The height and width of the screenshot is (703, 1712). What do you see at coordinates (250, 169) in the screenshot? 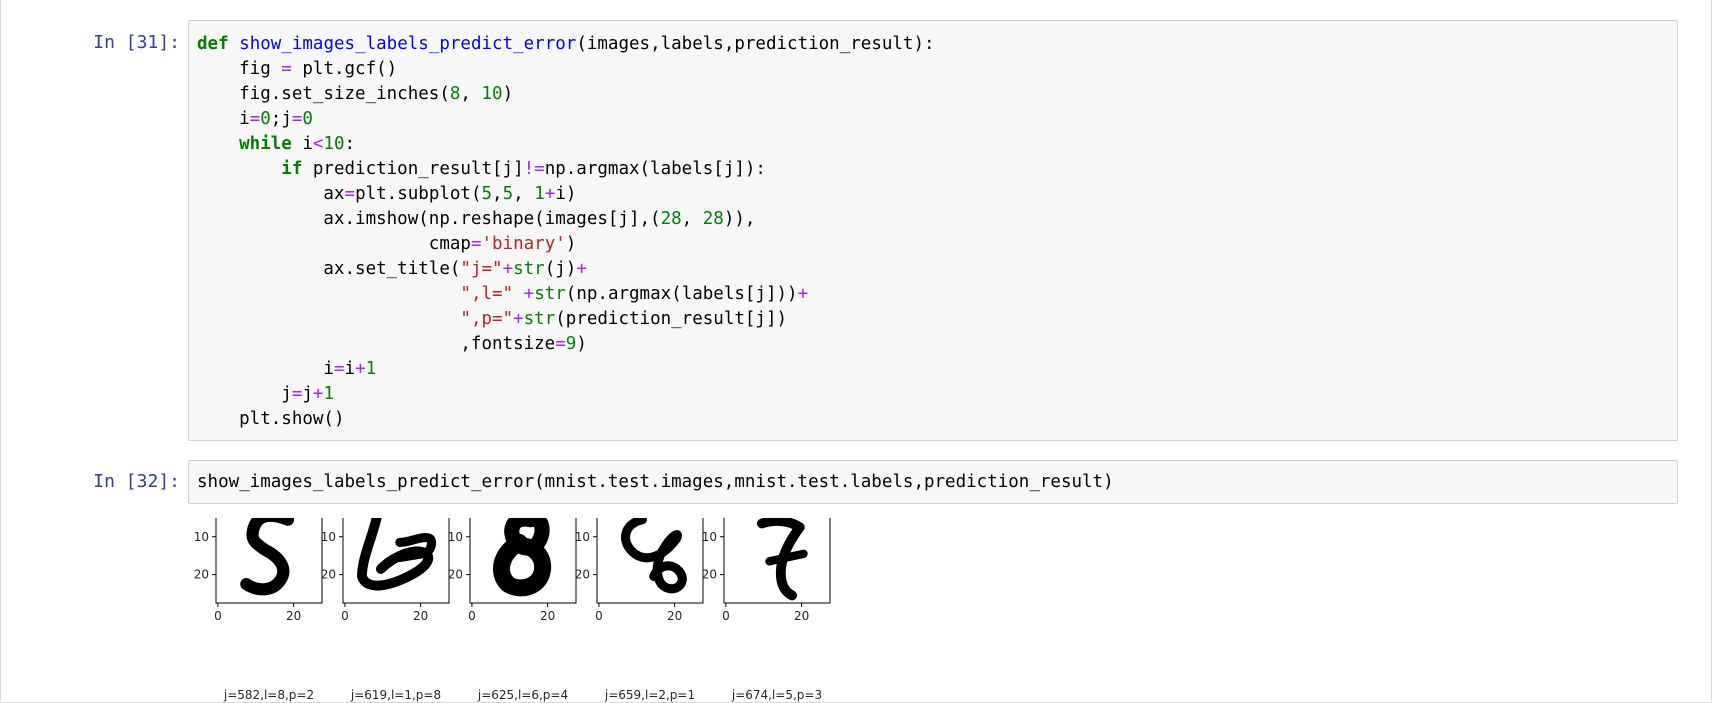
I see `code-token: if` at bounding box center [250, 169].